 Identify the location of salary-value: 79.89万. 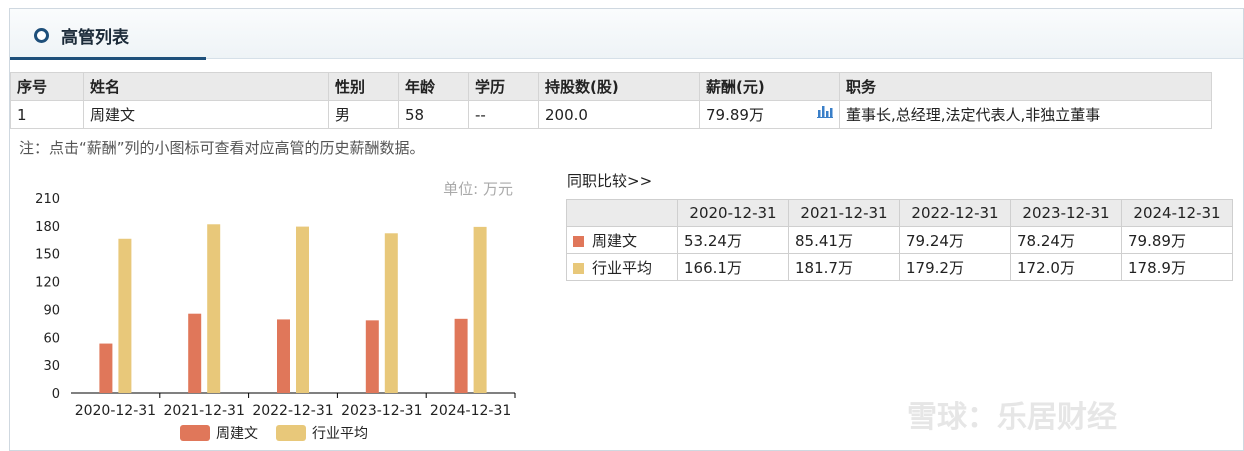
(735, 115).